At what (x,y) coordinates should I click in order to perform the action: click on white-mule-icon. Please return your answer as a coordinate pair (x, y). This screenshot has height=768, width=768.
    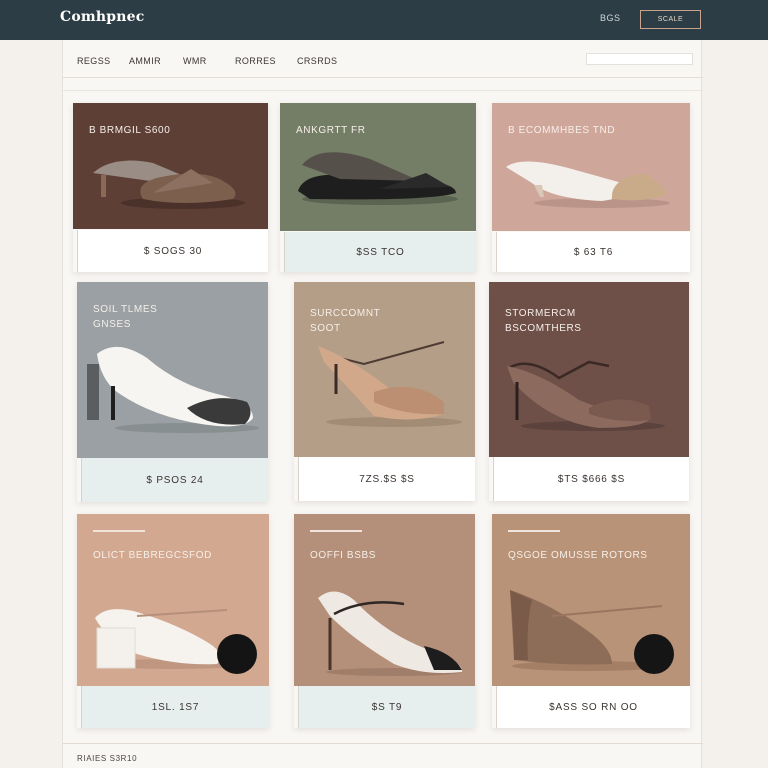
    Looking at the image, I should click on (588, 184).